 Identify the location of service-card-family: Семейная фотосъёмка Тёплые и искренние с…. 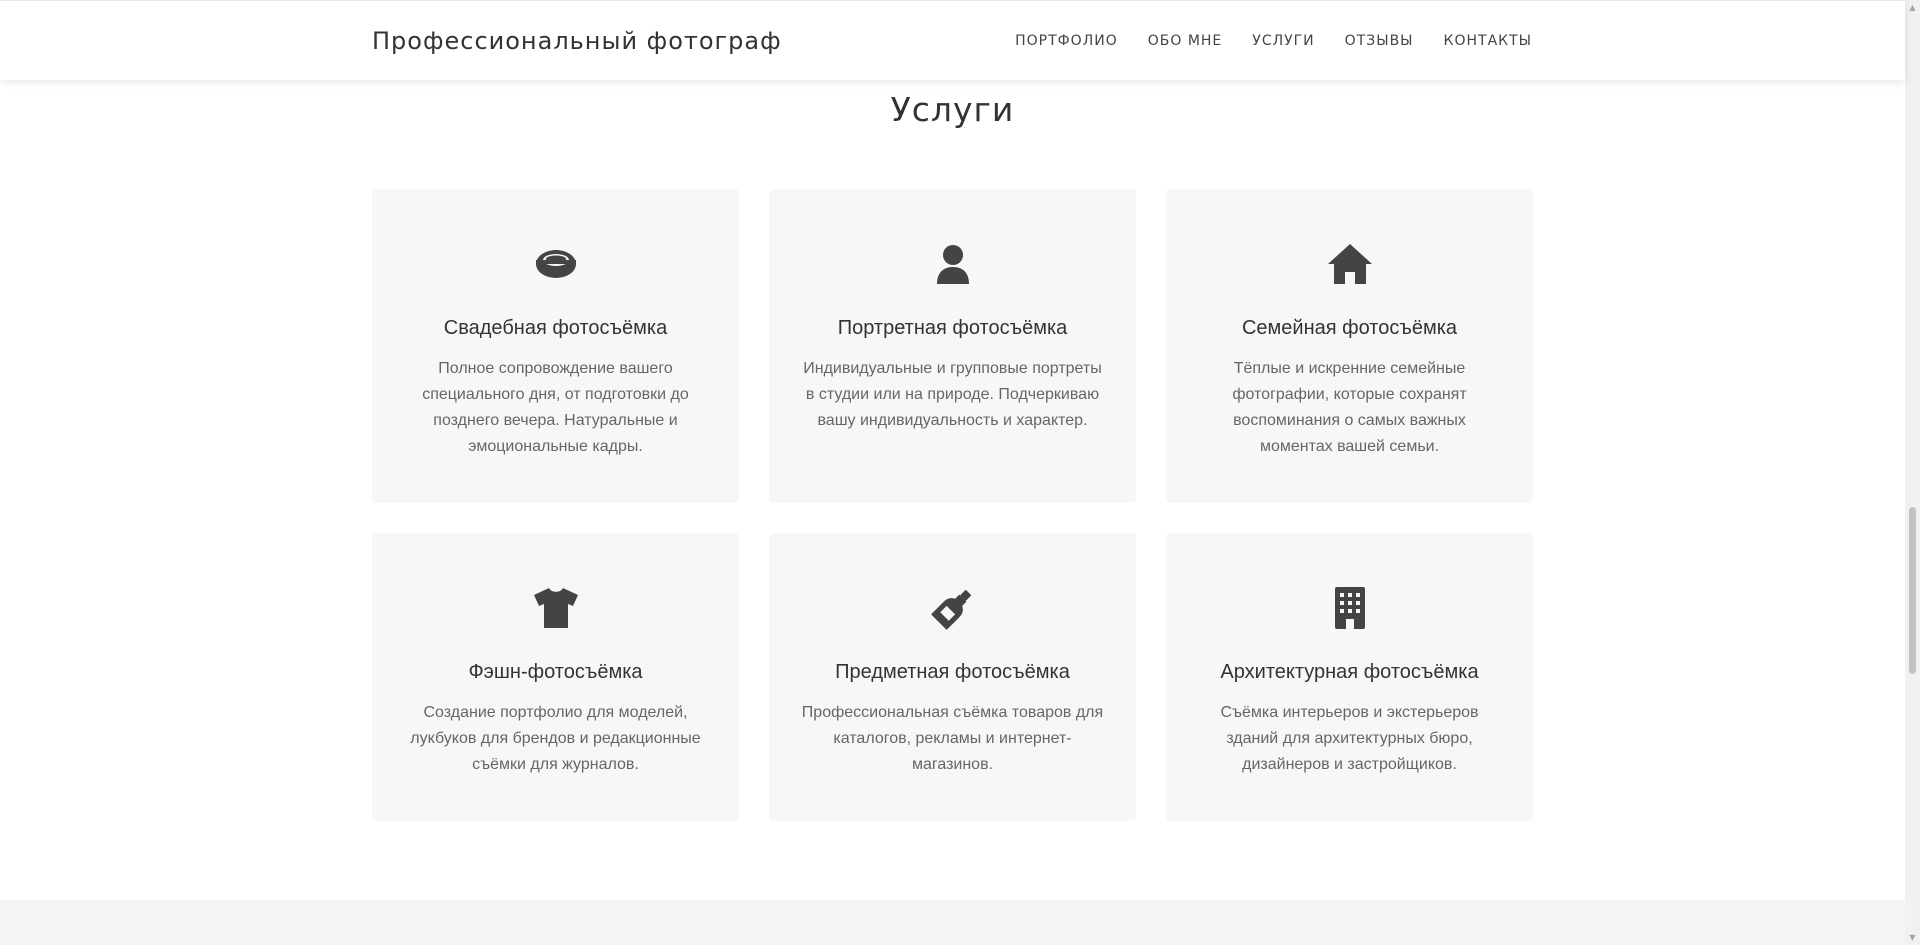
(1349, 346).